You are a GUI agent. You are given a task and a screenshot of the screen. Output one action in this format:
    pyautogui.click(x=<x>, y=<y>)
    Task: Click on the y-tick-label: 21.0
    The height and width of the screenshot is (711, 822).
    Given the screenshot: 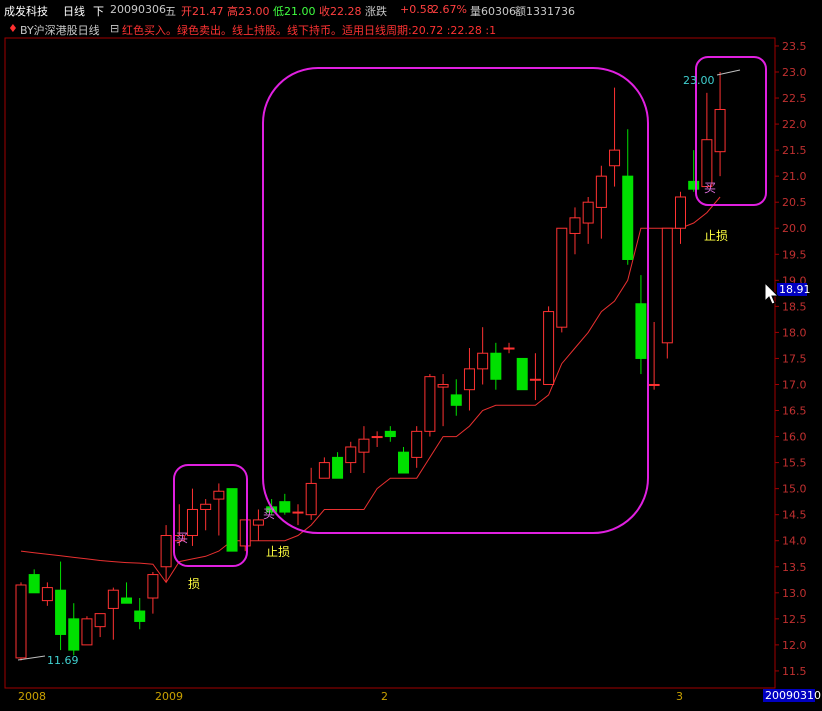 What is the action you would take?
    pyautogui.click(x=794, y=176)
    